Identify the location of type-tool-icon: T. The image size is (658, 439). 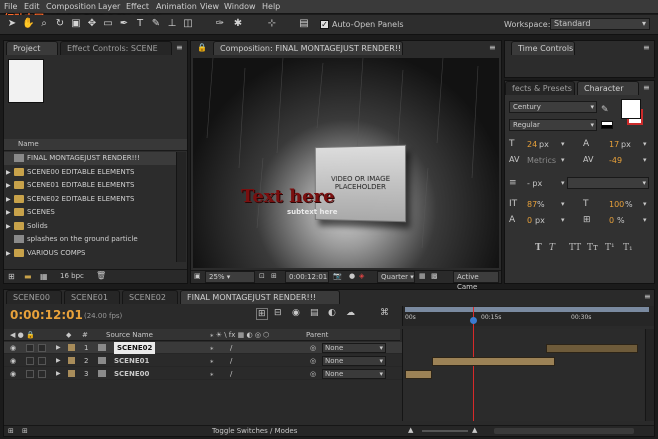
(140, 24).